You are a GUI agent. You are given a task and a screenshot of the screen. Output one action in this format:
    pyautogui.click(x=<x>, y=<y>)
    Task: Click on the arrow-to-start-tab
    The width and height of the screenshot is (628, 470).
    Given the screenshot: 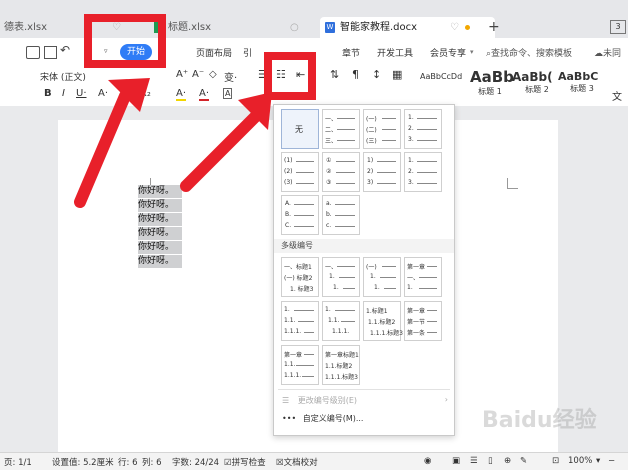 What is the action you would take?
    pyautogui.click(x=112, y=143)
    